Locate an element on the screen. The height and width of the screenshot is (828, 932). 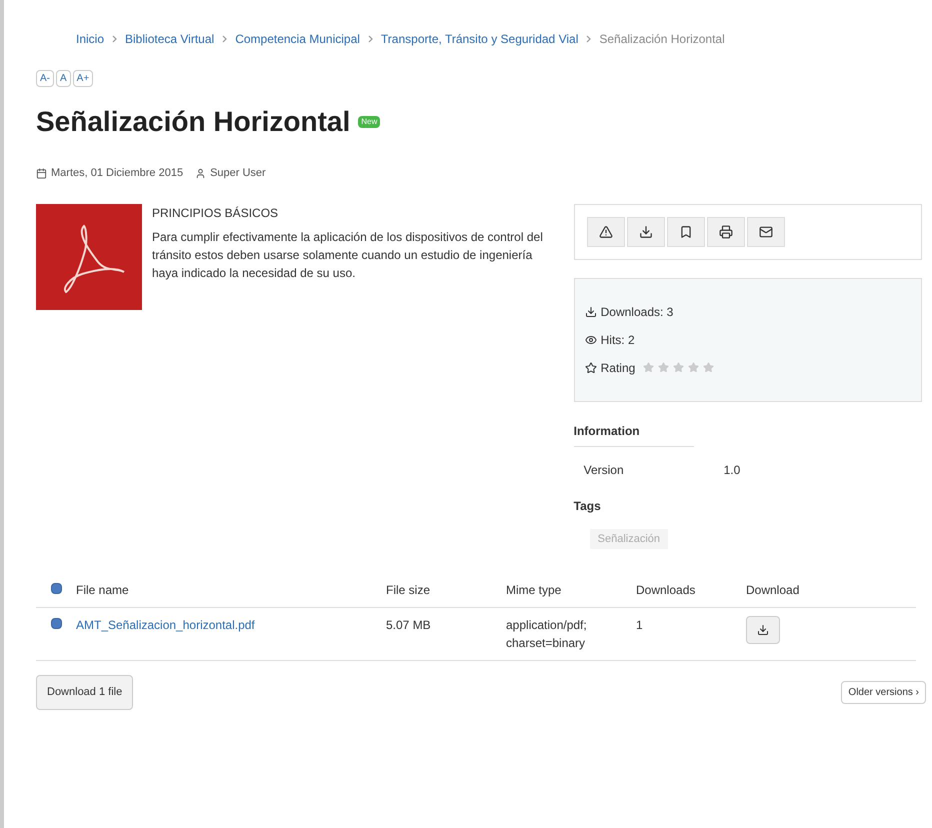
calendar-icon is located at coordinates (41, 173).